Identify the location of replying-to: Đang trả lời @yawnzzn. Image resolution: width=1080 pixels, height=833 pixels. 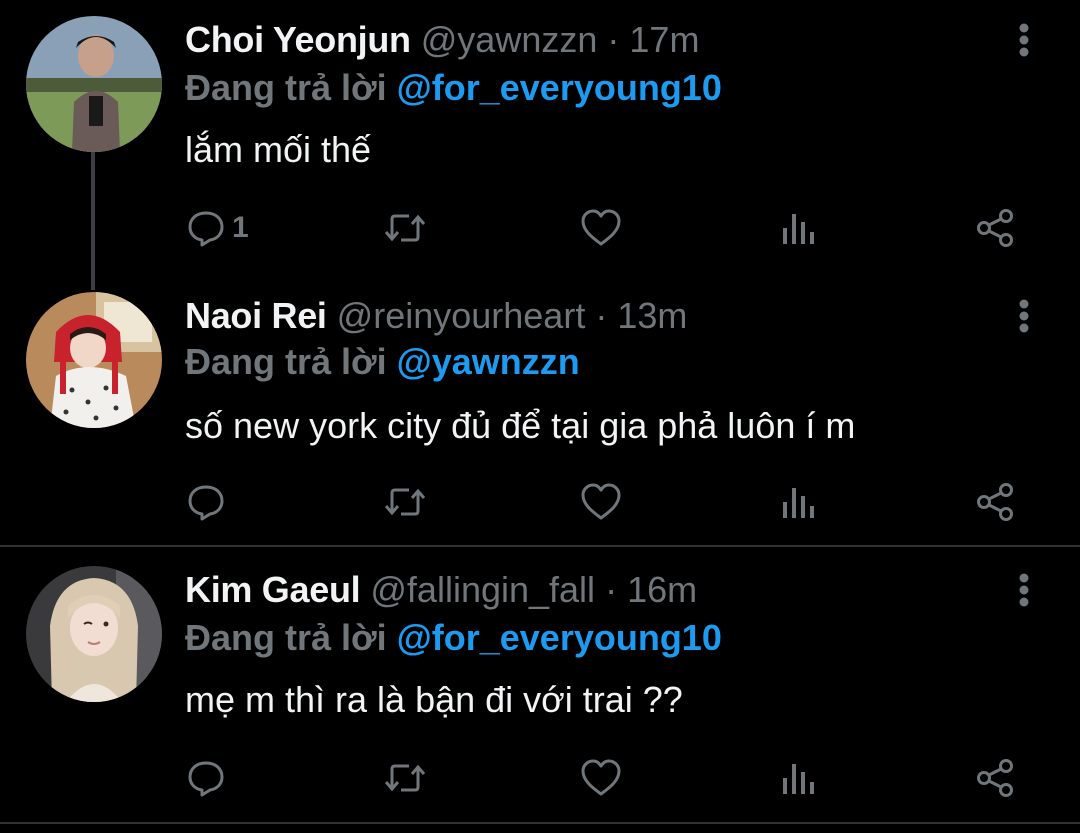
(382, 362).